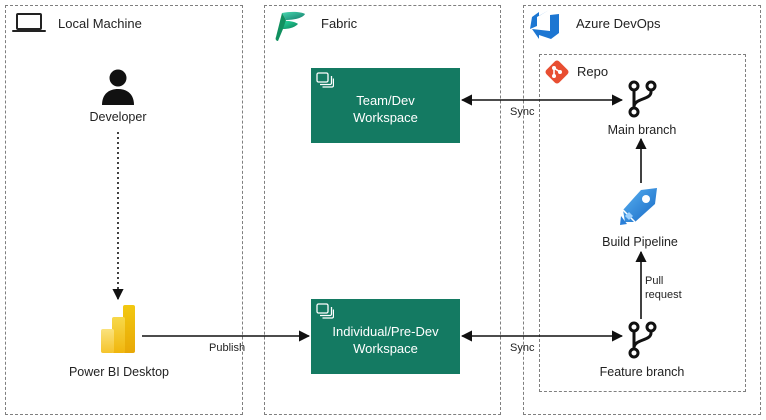 This screenshot has height=420, width=766. Describe the element at coordinates (642, 372) in the screenshot. I see `feature-branch-label: Feature branch` at that location.